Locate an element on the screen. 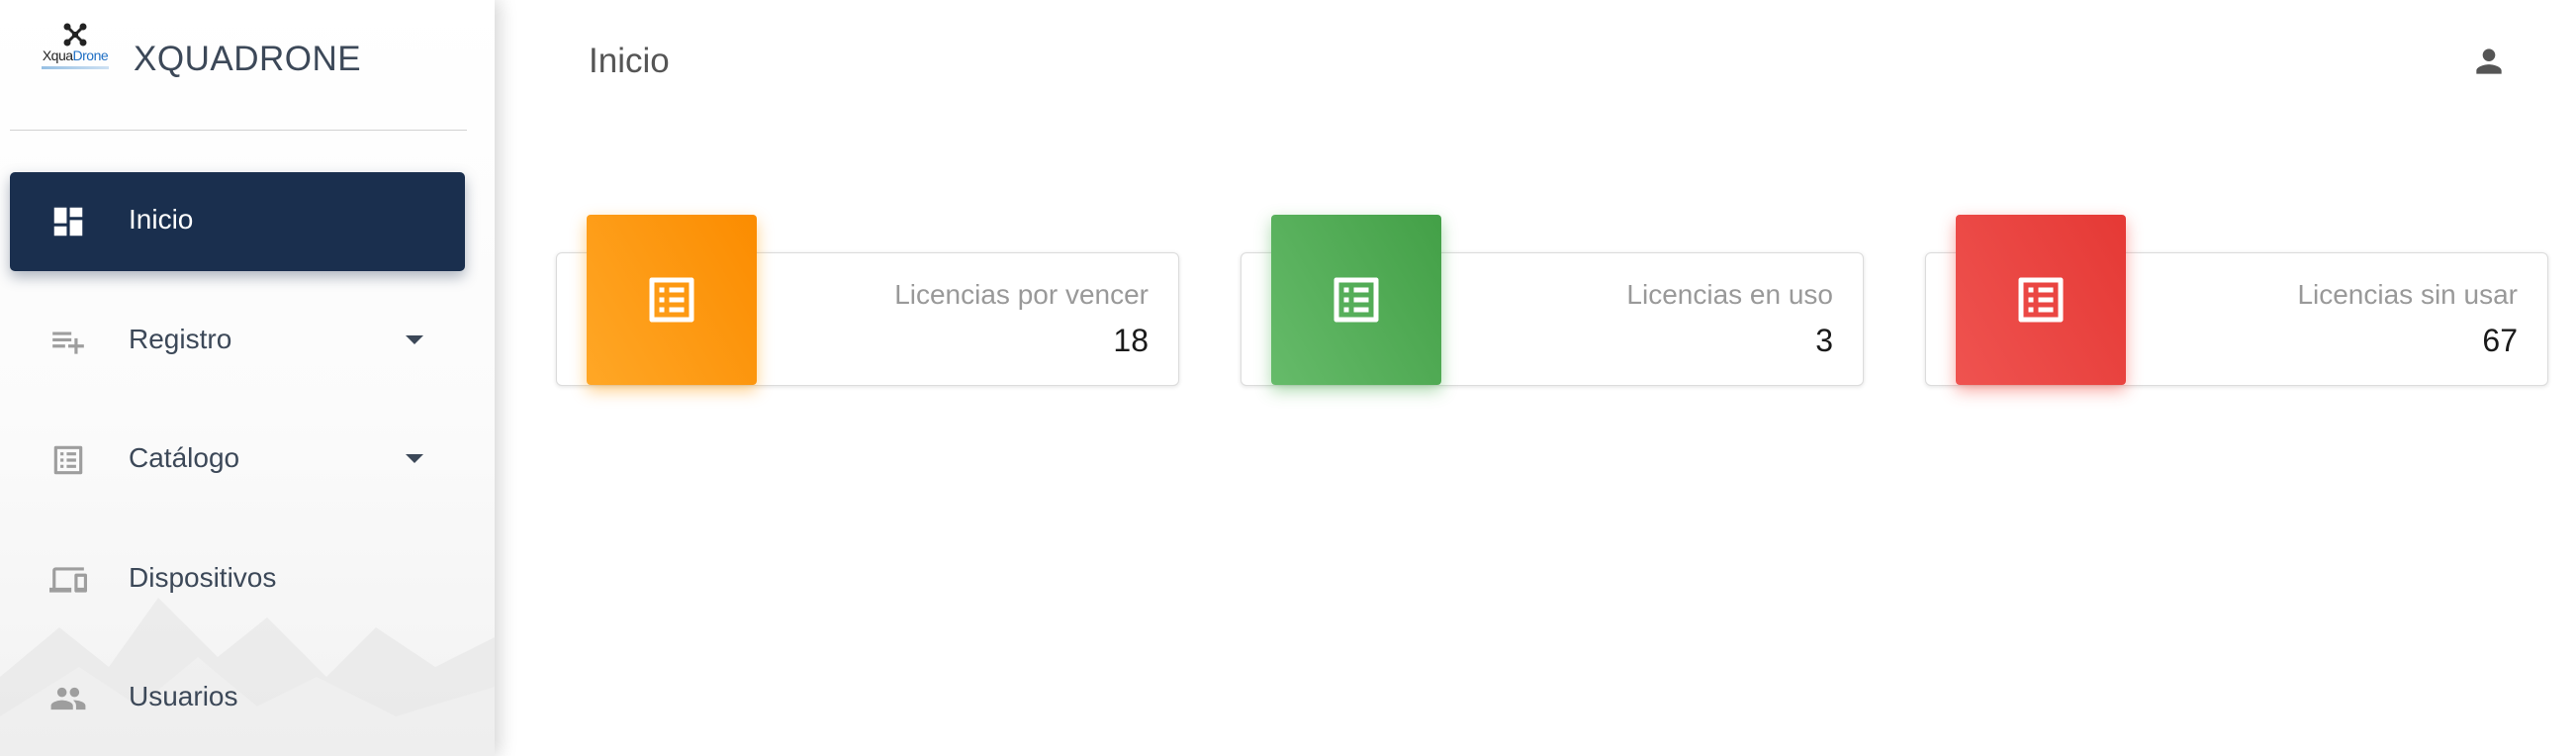 The image size is (2576, 756). card-value: 18 is located at coordinates (1131, 341).